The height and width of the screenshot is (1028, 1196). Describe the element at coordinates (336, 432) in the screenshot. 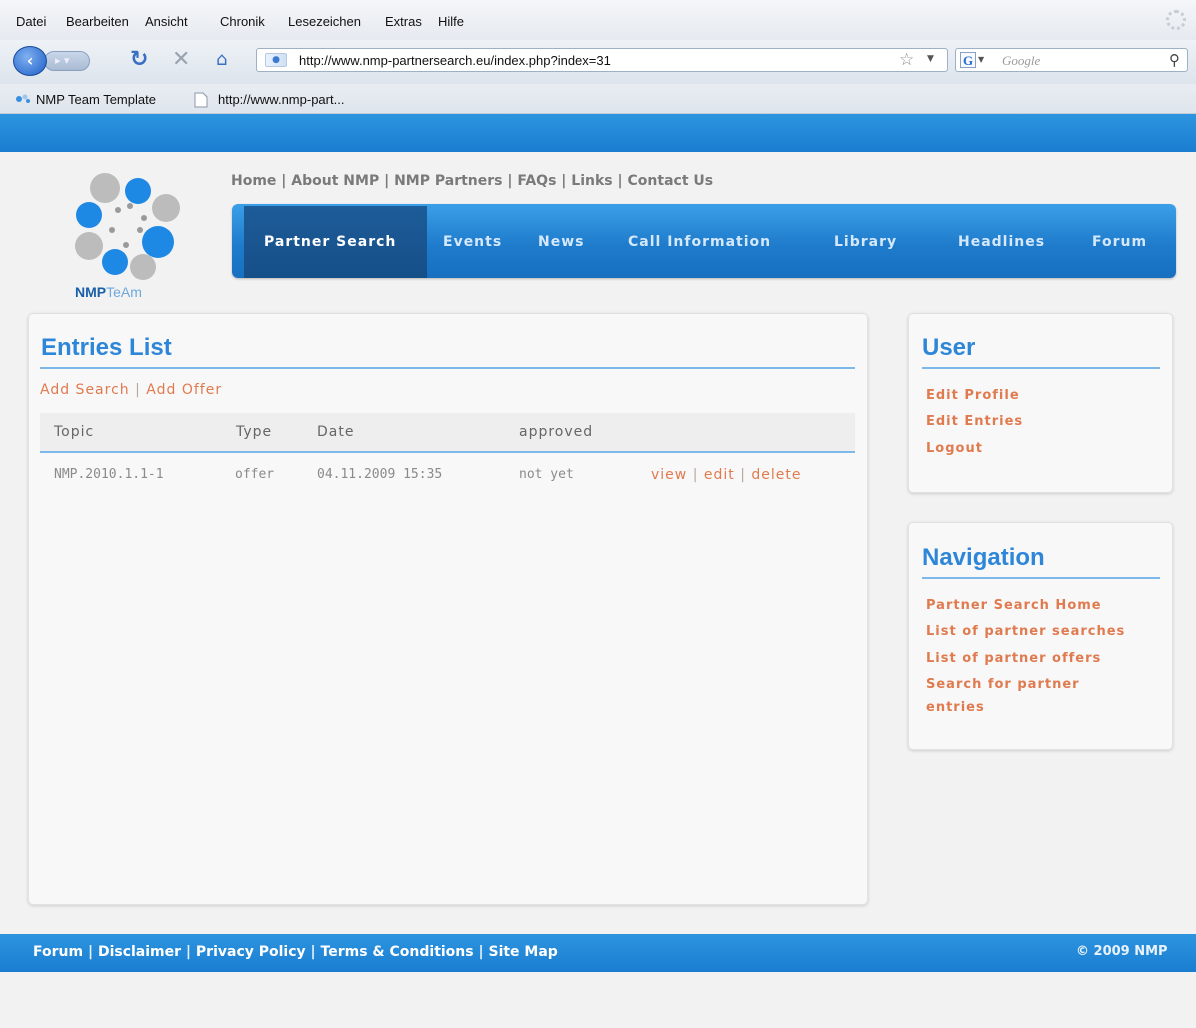

I see `column-date: Date` at that location.